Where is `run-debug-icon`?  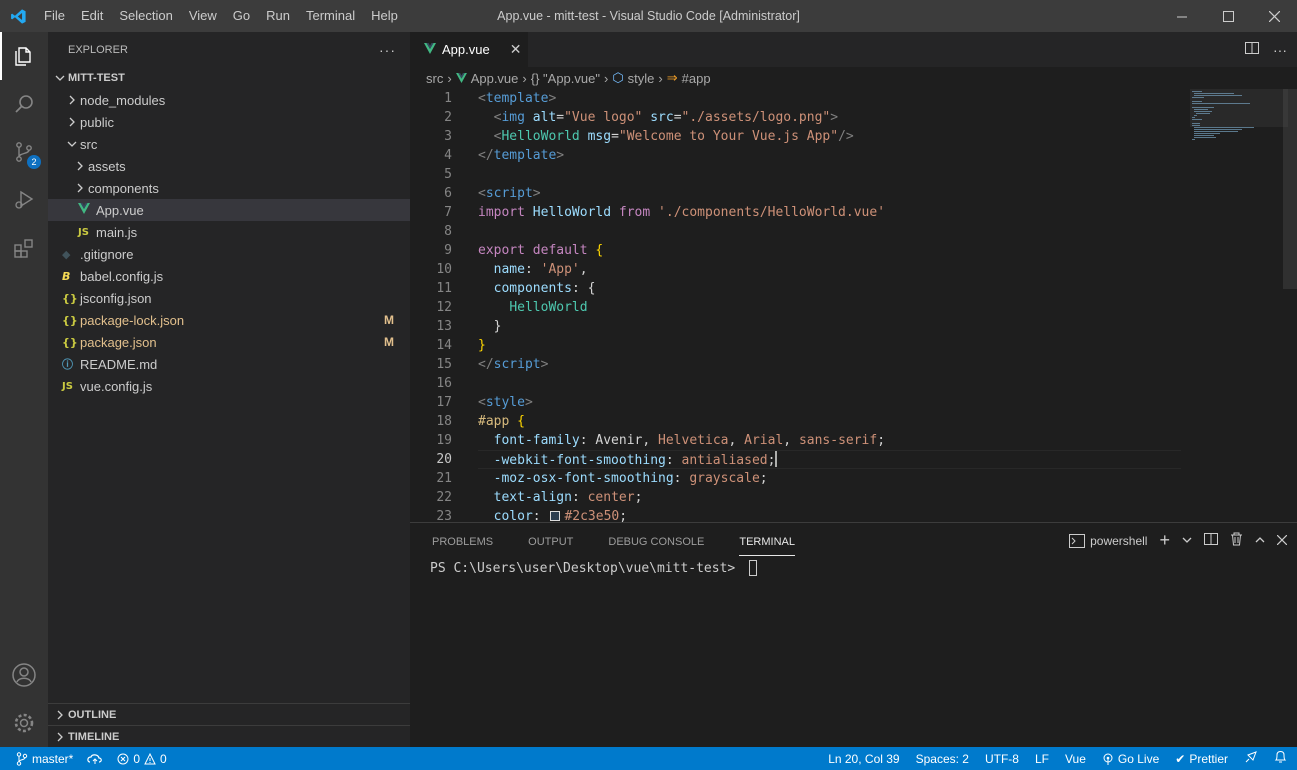
run-debug-icon is located at coordinates (24, 200).